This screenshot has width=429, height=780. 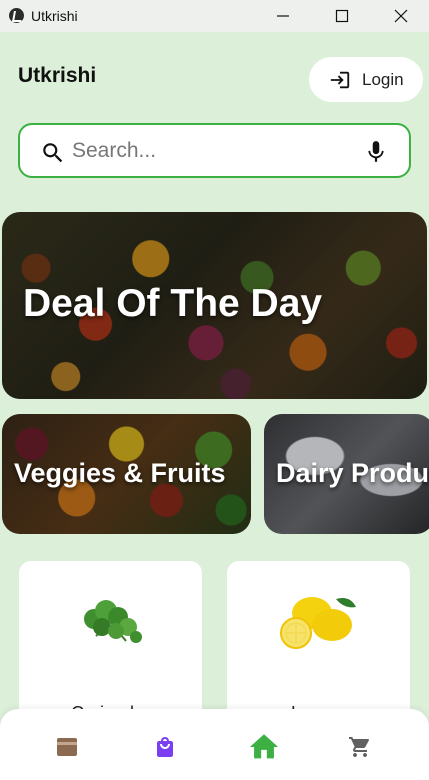 I want to click on minimize-button, so click(x=283, y=16).